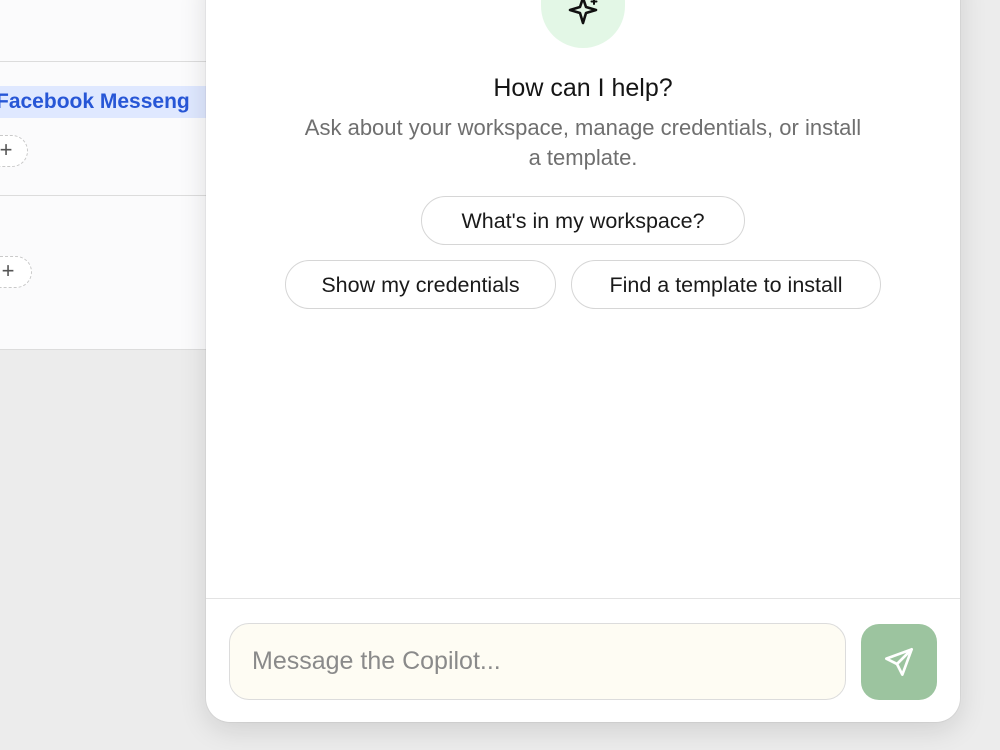 The height and width of the screenshot is (750, 1000). I want to click on composer-divider, so click(583, 598).